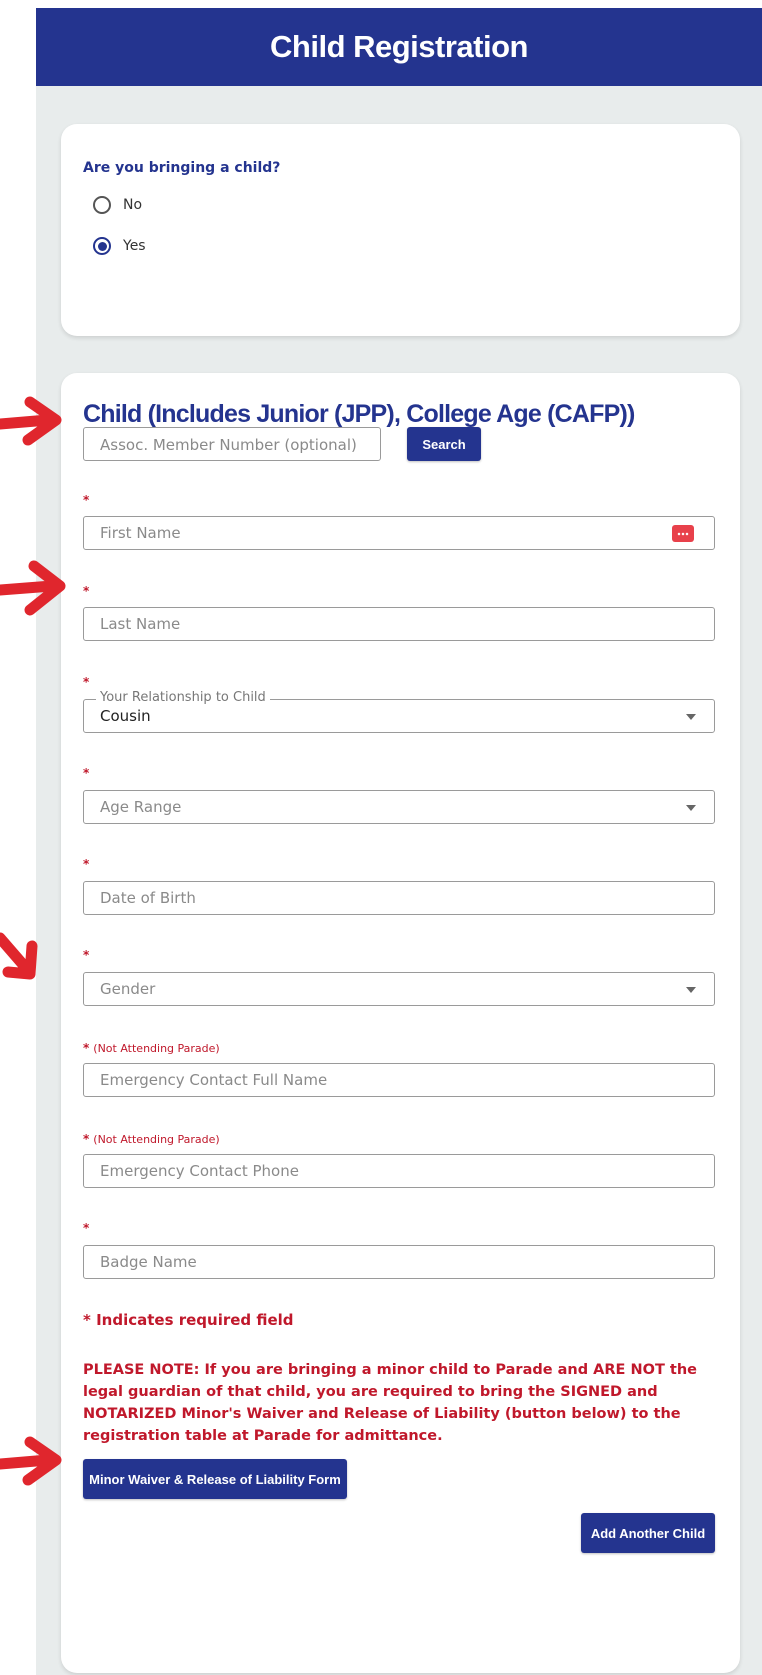  Describe the element at coordinates (399, 624) in the screenshot. I see `last-name-input: Last Name` at that location.